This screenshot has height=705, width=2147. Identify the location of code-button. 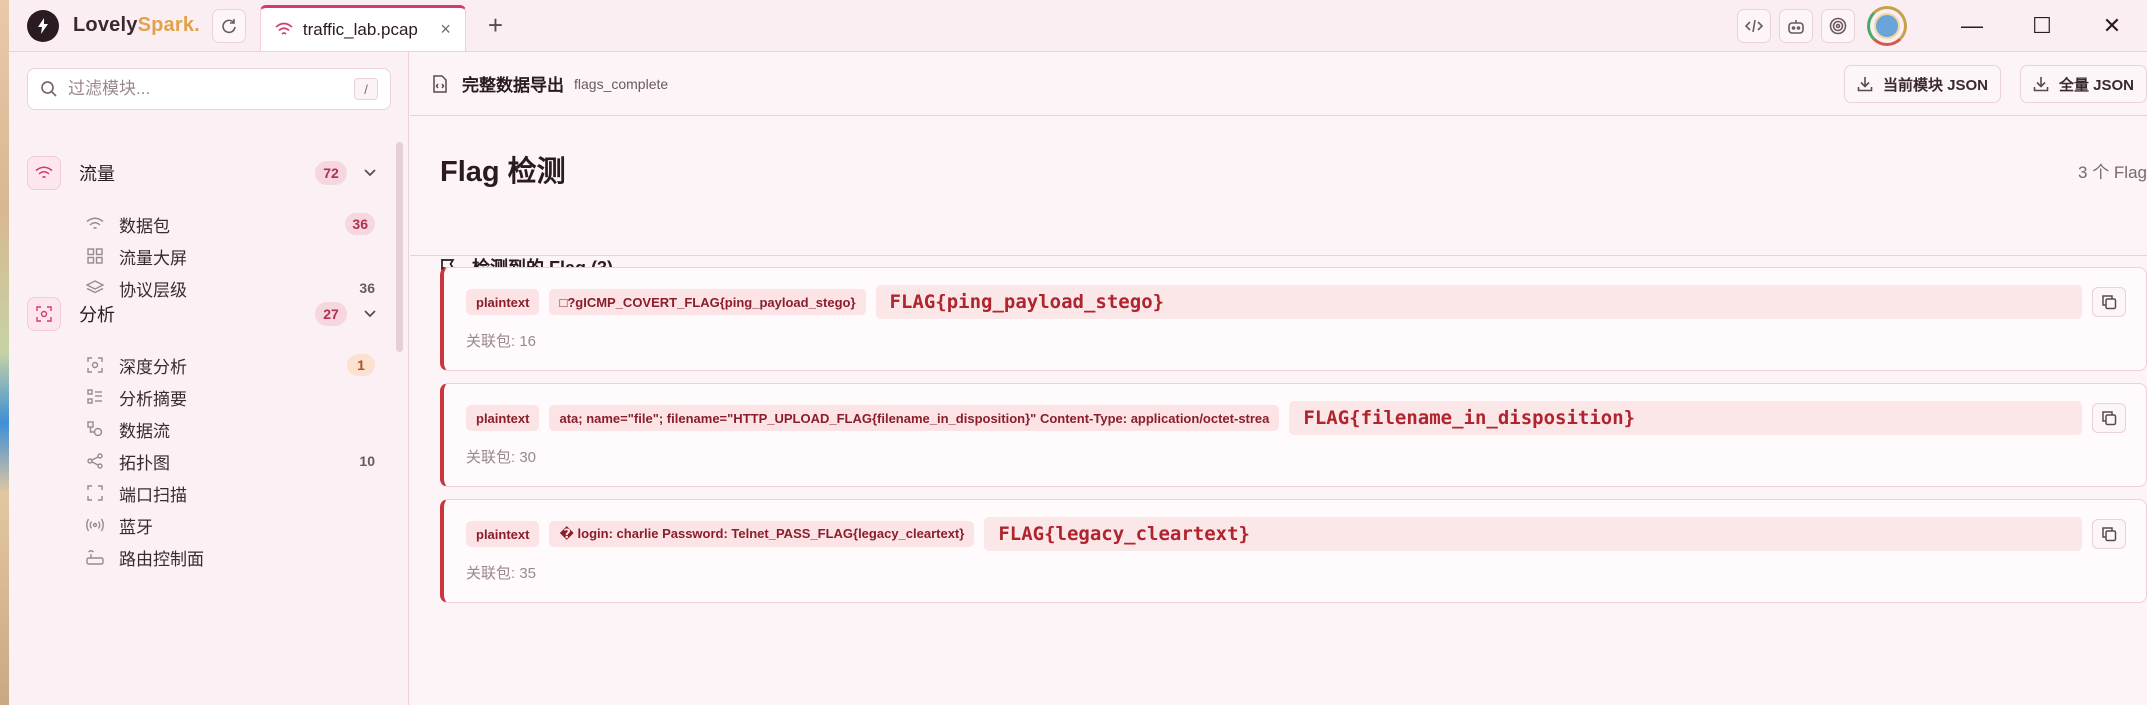
(1754, 26).